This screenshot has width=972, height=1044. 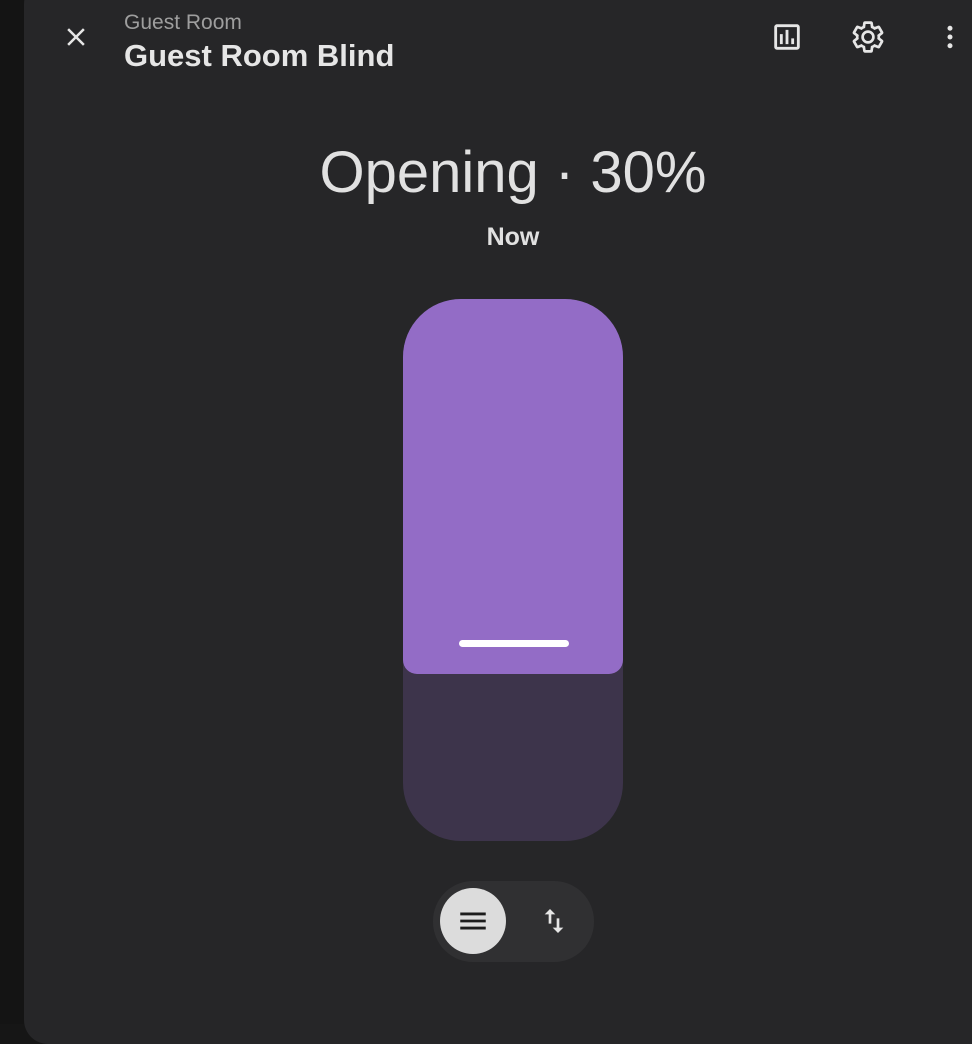 I want to click on close-icon, so click(x=76, y=37).